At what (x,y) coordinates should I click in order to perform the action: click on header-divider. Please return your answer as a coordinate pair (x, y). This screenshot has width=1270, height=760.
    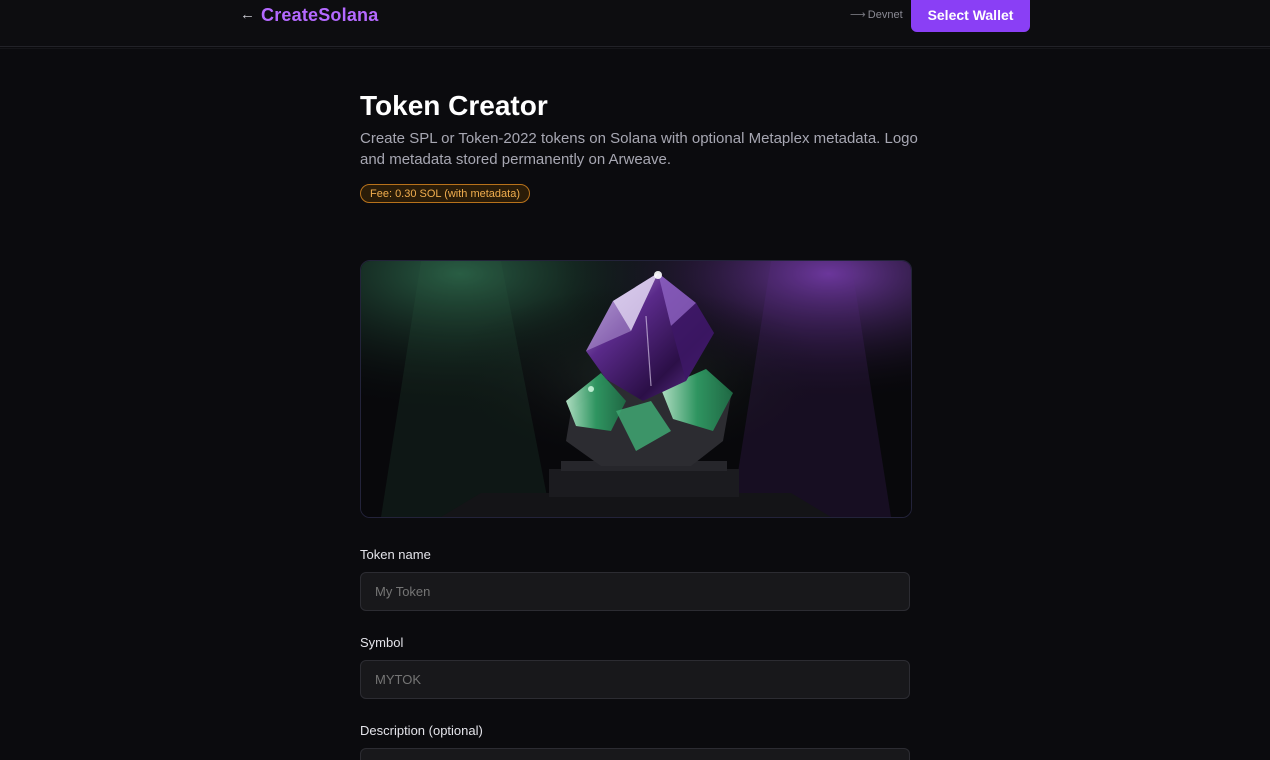
    Looking at the image, I should click on (635, 48).